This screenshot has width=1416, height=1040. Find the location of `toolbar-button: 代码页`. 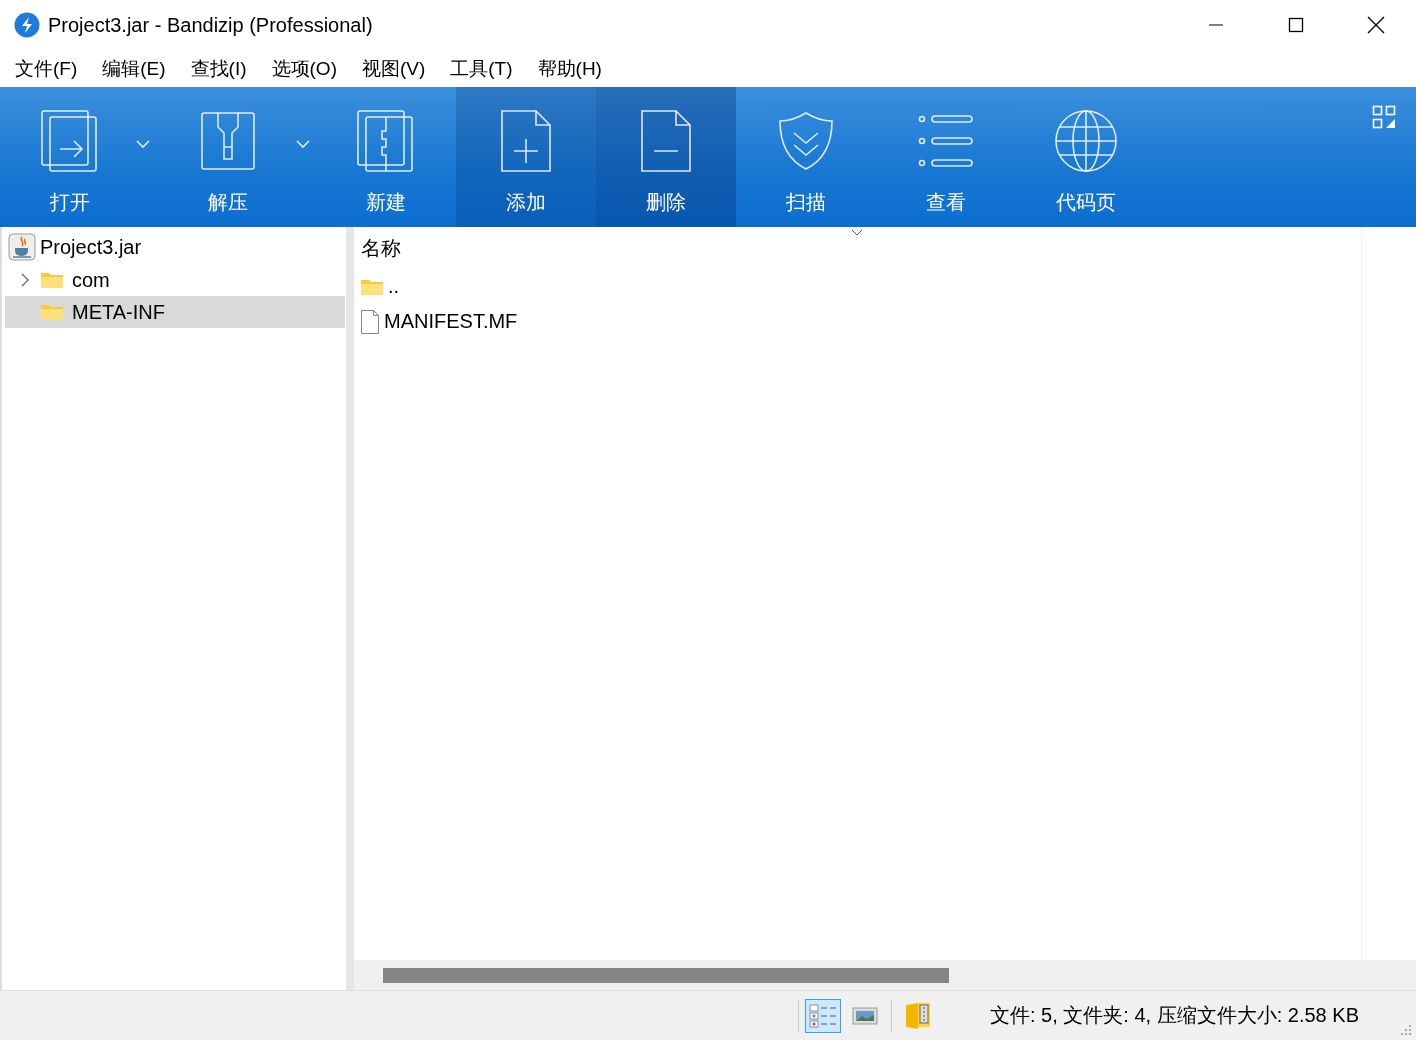

toolbar-button: 代码页 is located at coordinates (1086, 157).